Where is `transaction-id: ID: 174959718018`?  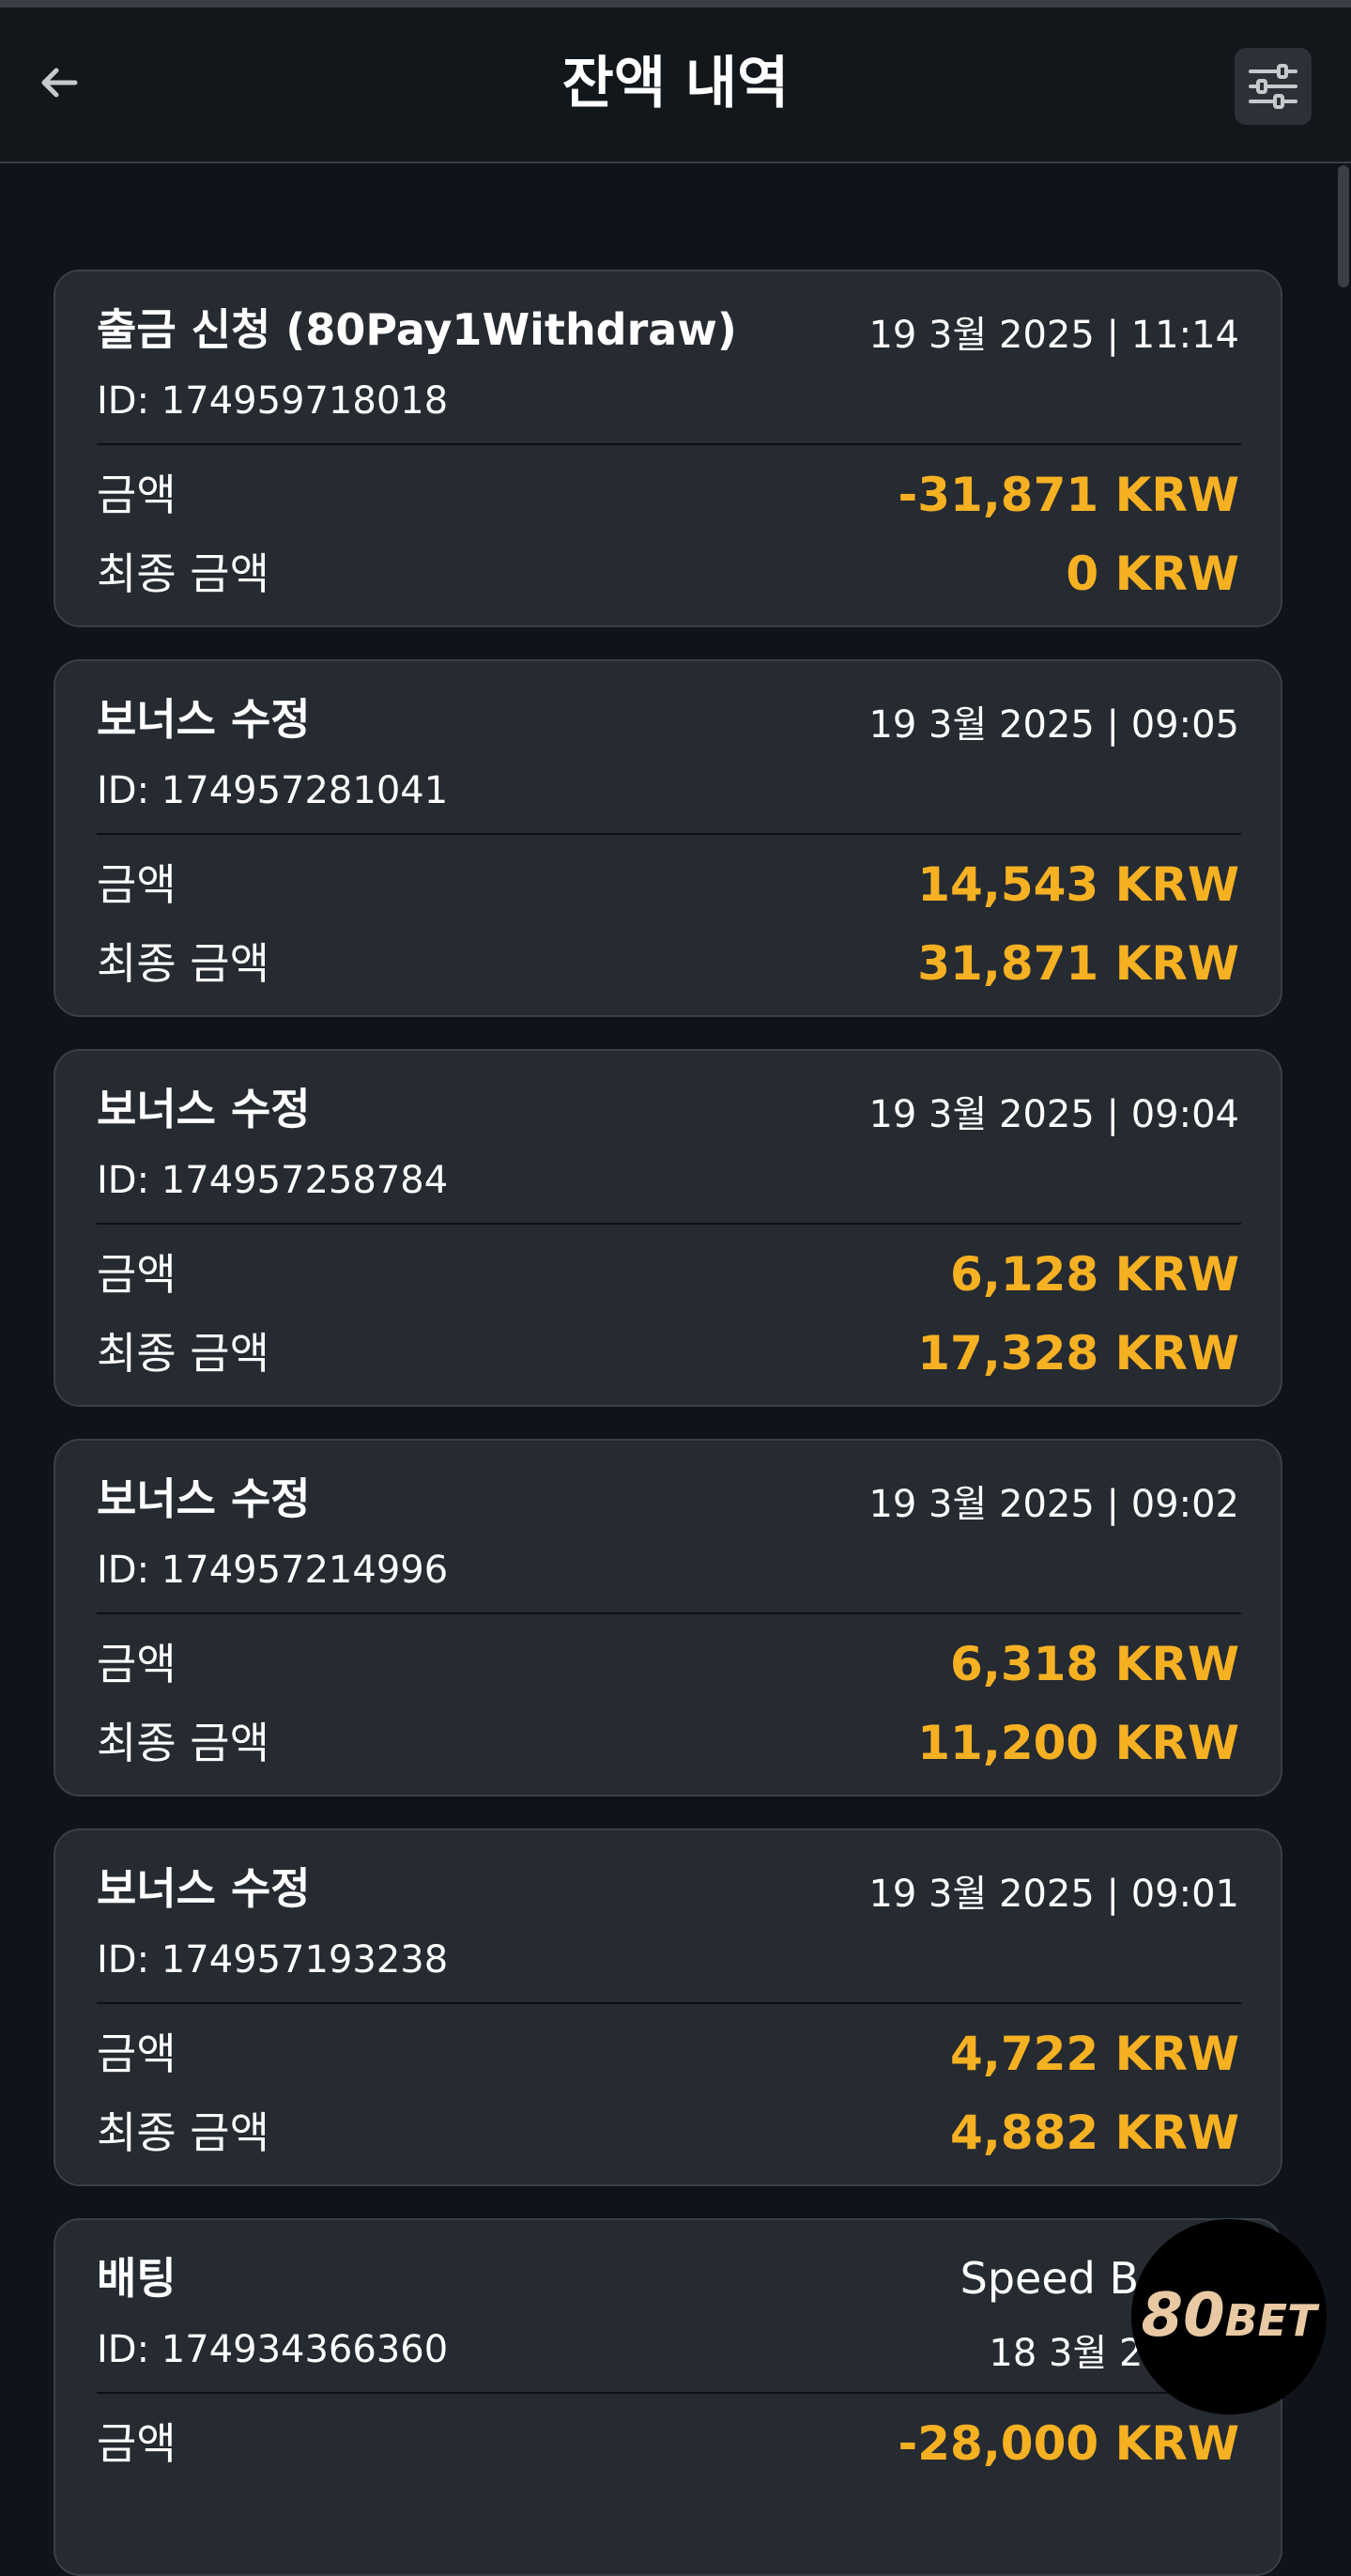 transaction-id: ID: 174959718018 is located at coordinates (273, 401).